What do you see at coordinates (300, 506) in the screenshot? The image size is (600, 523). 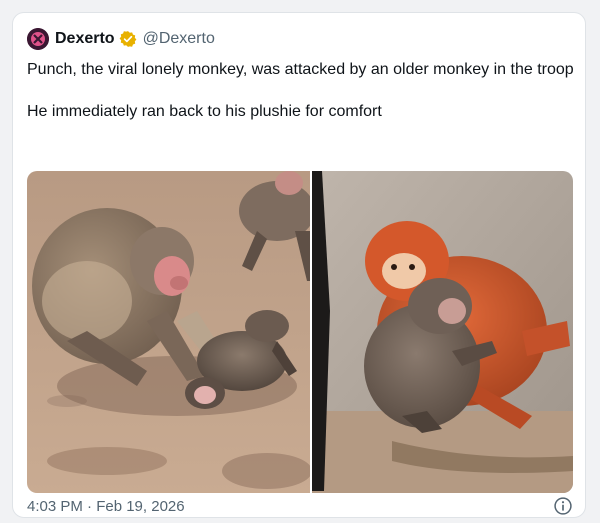 I see `tweet-footer: 4:03 PM · Feb 19, 2026` at bounding box center [300, 506].